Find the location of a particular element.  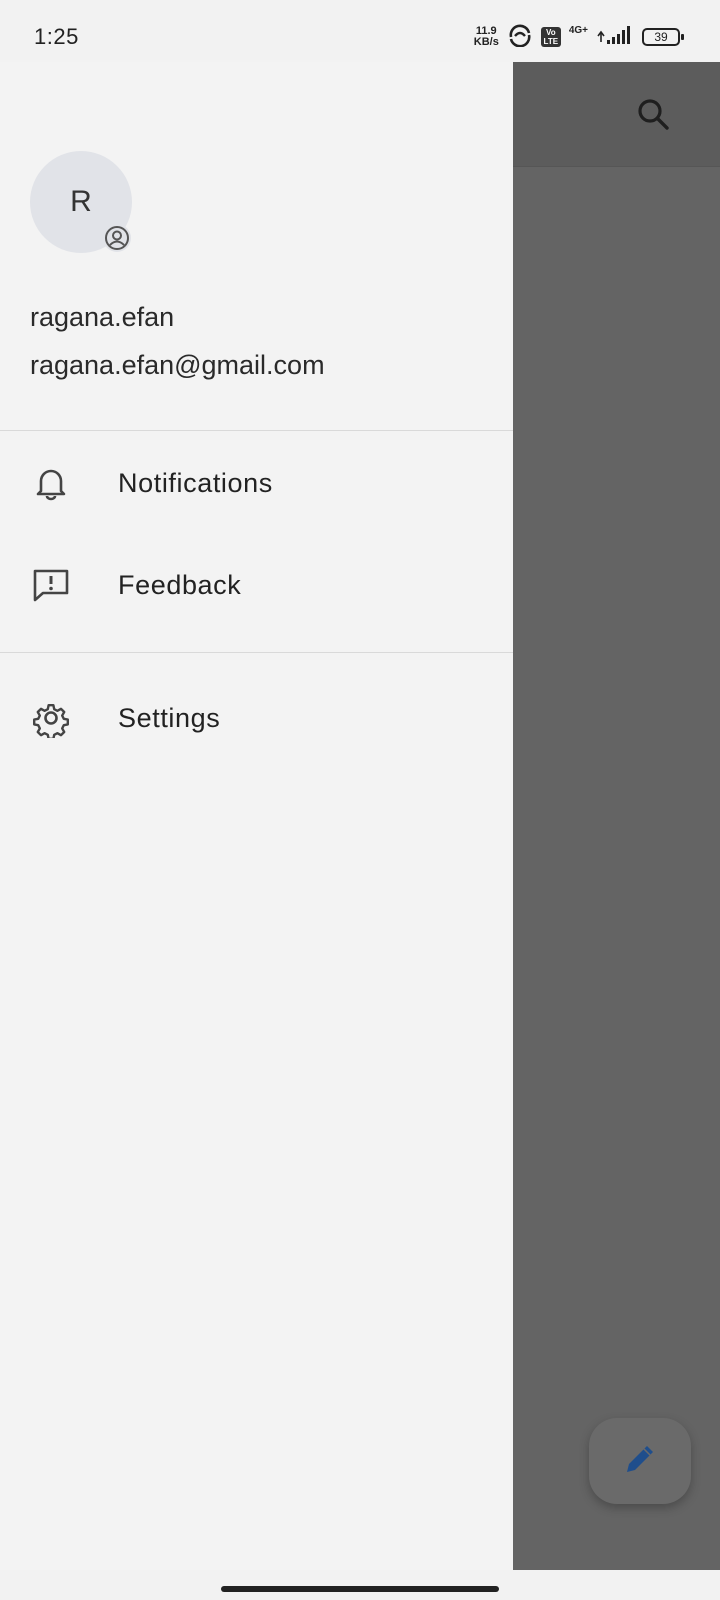

net-speed-unit: KB/s is located at coordinates (486, 42).